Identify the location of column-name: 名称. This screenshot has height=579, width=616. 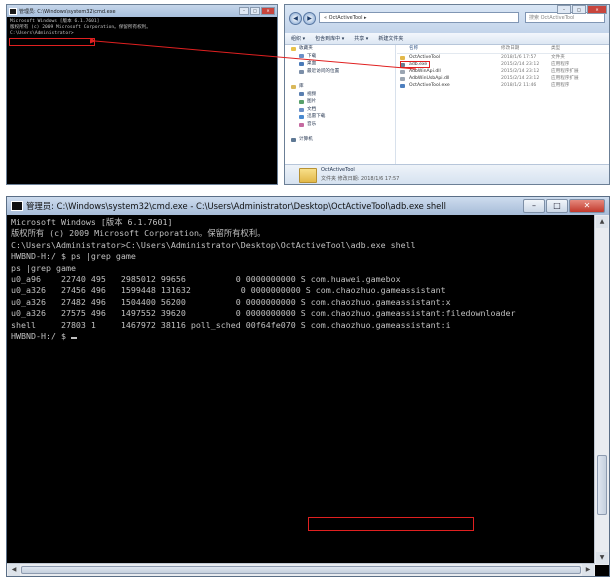
(449, 49).